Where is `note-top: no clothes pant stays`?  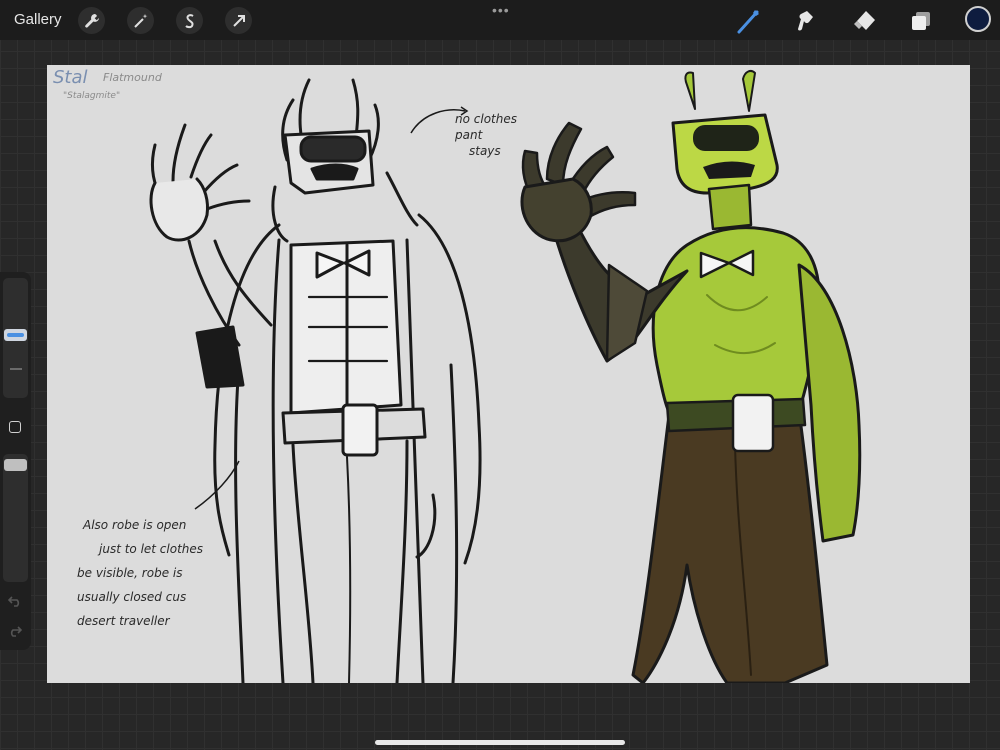 note-top: no clothes pant stays is located at coordinates (486, 135).